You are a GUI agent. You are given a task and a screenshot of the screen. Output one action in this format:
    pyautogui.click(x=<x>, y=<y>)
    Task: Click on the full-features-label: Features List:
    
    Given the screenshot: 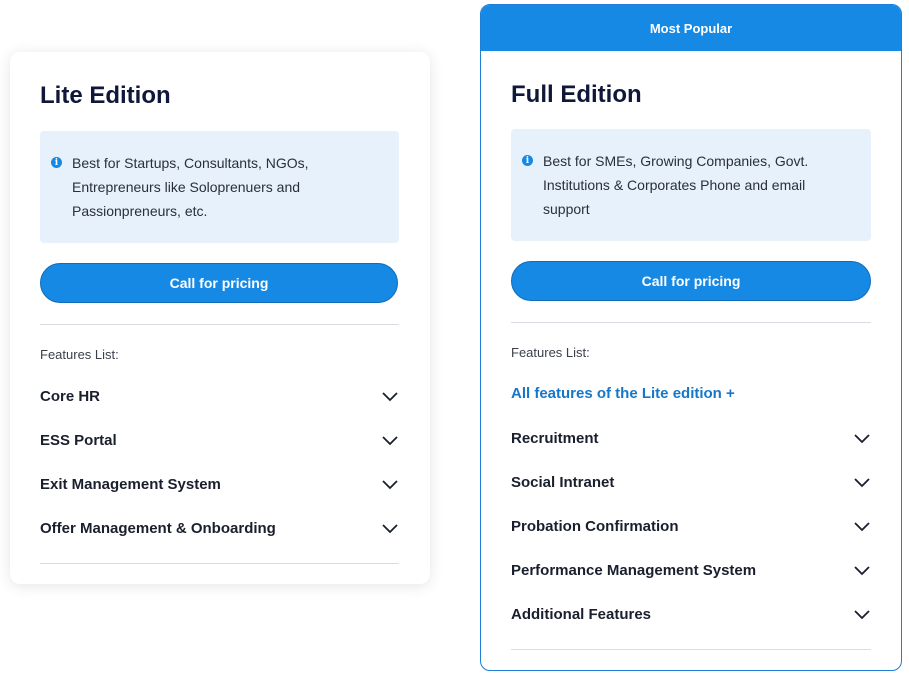 What is the action you would take?
    pyautogui.click(x=550, y=352)
    